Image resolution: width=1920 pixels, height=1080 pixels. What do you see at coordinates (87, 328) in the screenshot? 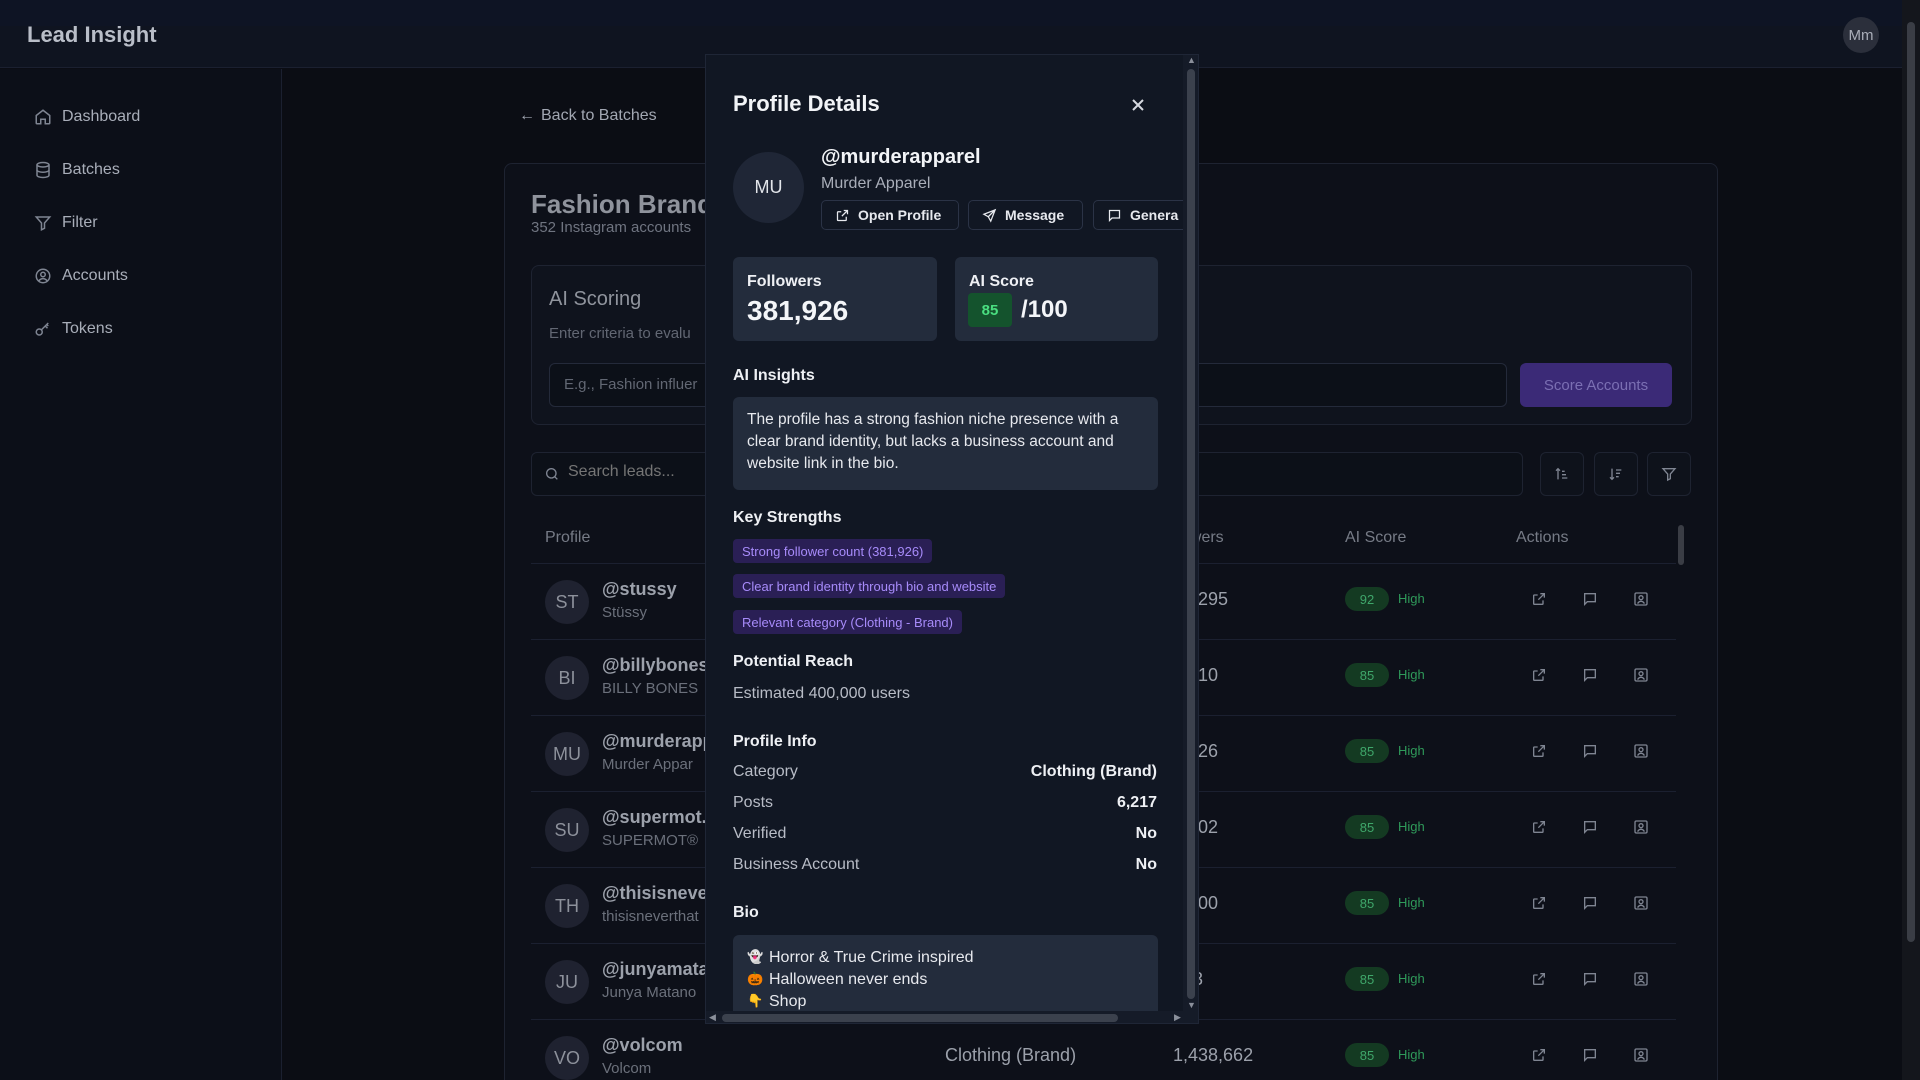
I see `sidebar-item-label: Tokens` at bounding box center [87, 328].